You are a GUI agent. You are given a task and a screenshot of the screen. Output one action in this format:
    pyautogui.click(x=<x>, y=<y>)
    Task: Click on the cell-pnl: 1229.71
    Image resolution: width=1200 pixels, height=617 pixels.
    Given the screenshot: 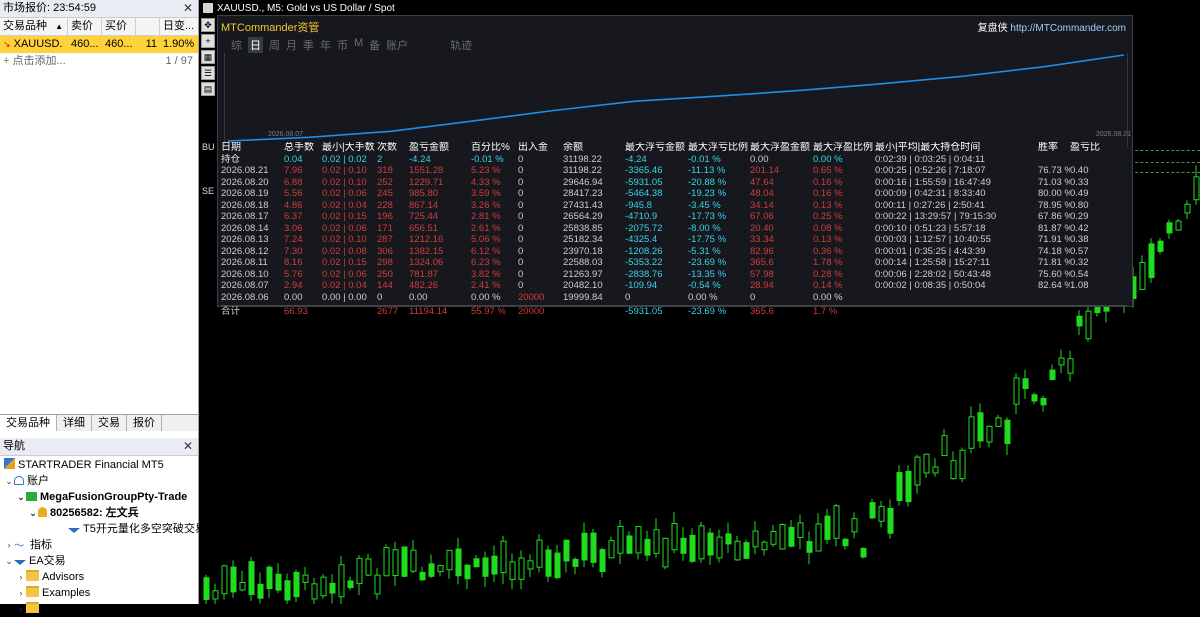 What is the action you would take?
    pyautogui.click(x=426, y=182)
    